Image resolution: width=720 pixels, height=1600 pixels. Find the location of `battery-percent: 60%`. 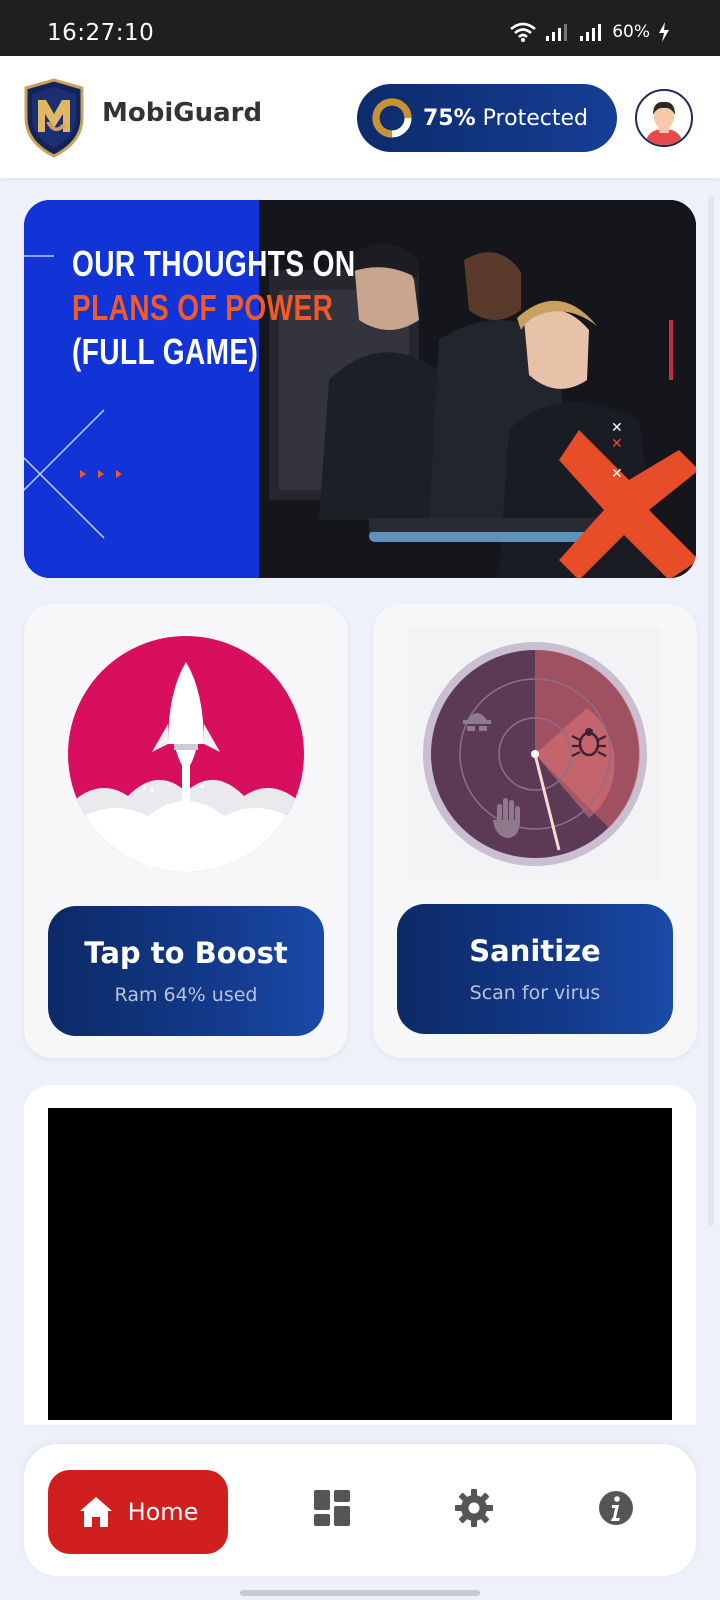

battery-percent: 60% is located at coordinates (631, 32).